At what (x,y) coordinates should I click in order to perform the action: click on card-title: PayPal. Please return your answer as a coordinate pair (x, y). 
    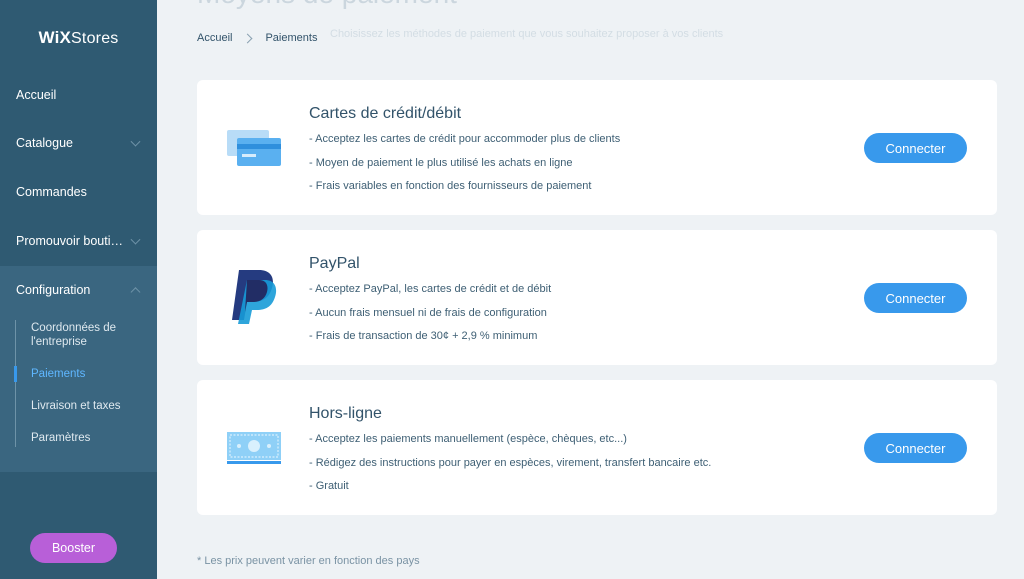
    Looking at the image, I should click on (334, 263).